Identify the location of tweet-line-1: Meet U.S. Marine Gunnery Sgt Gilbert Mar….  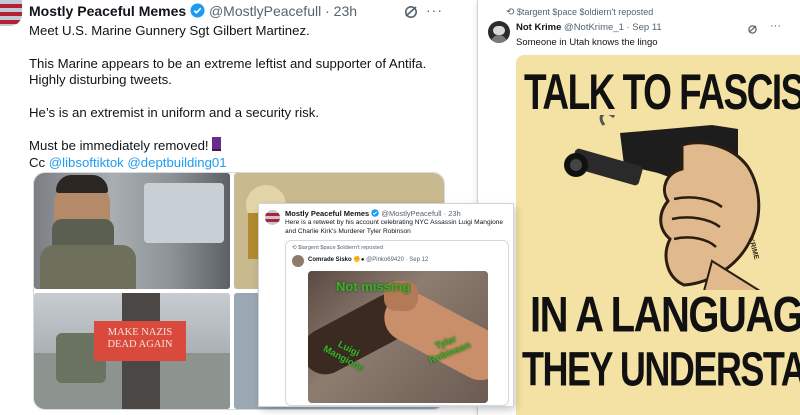
(169, 30).